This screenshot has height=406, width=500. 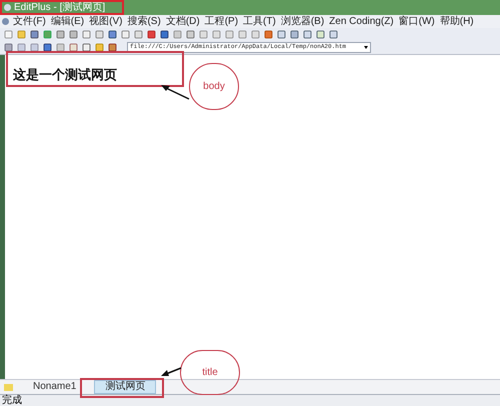 I want to click on menu-item: 视图(V), so click(x=105, y=21).